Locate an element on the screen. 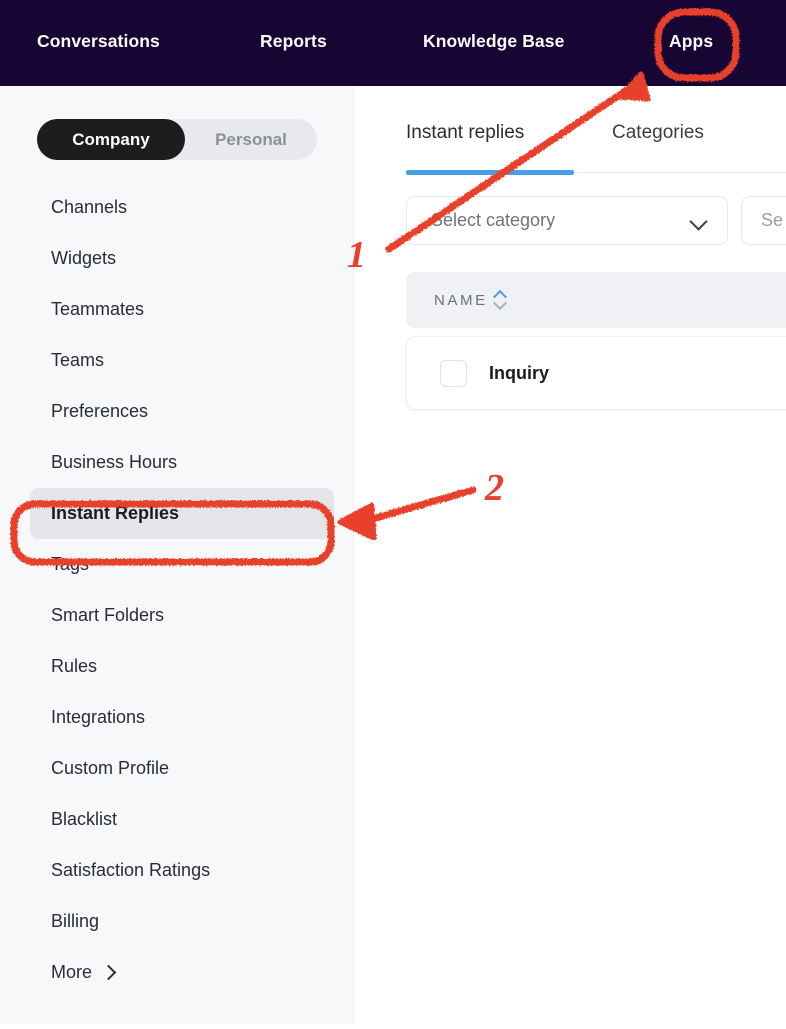 The width and height of the screenshot is (786, 1029). nav-item-apps: Apps is located at coordinates (691, 41).